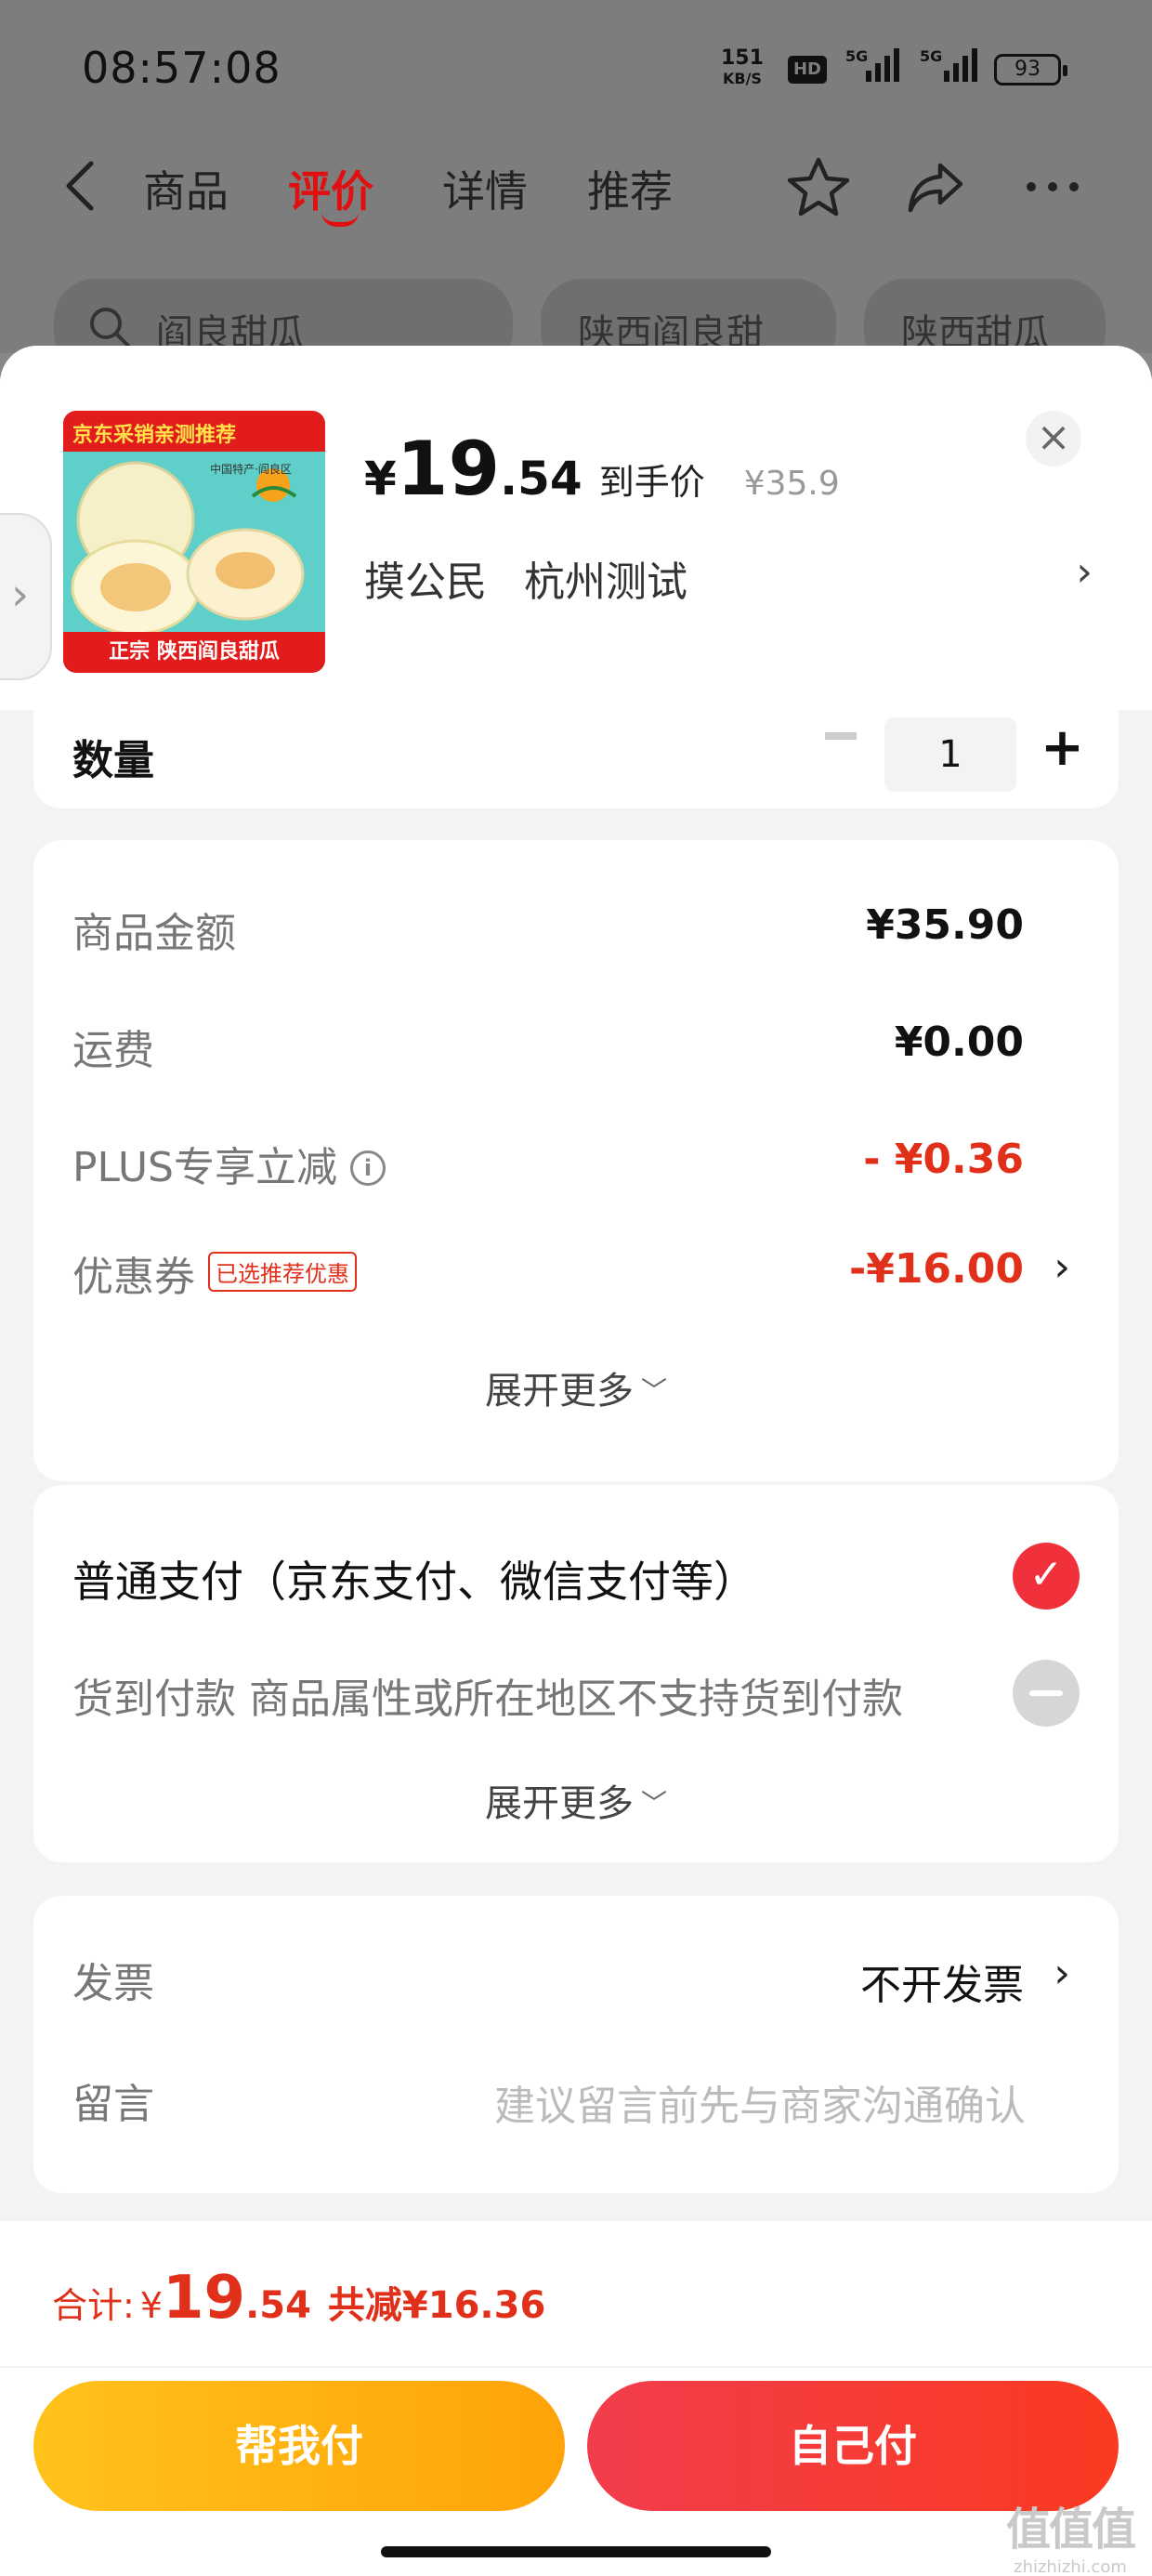 The image size is (1152, 2576). Describe the element at coordinates (651, 482) in the screenshot. I see `price-label: 到手价` at that location.